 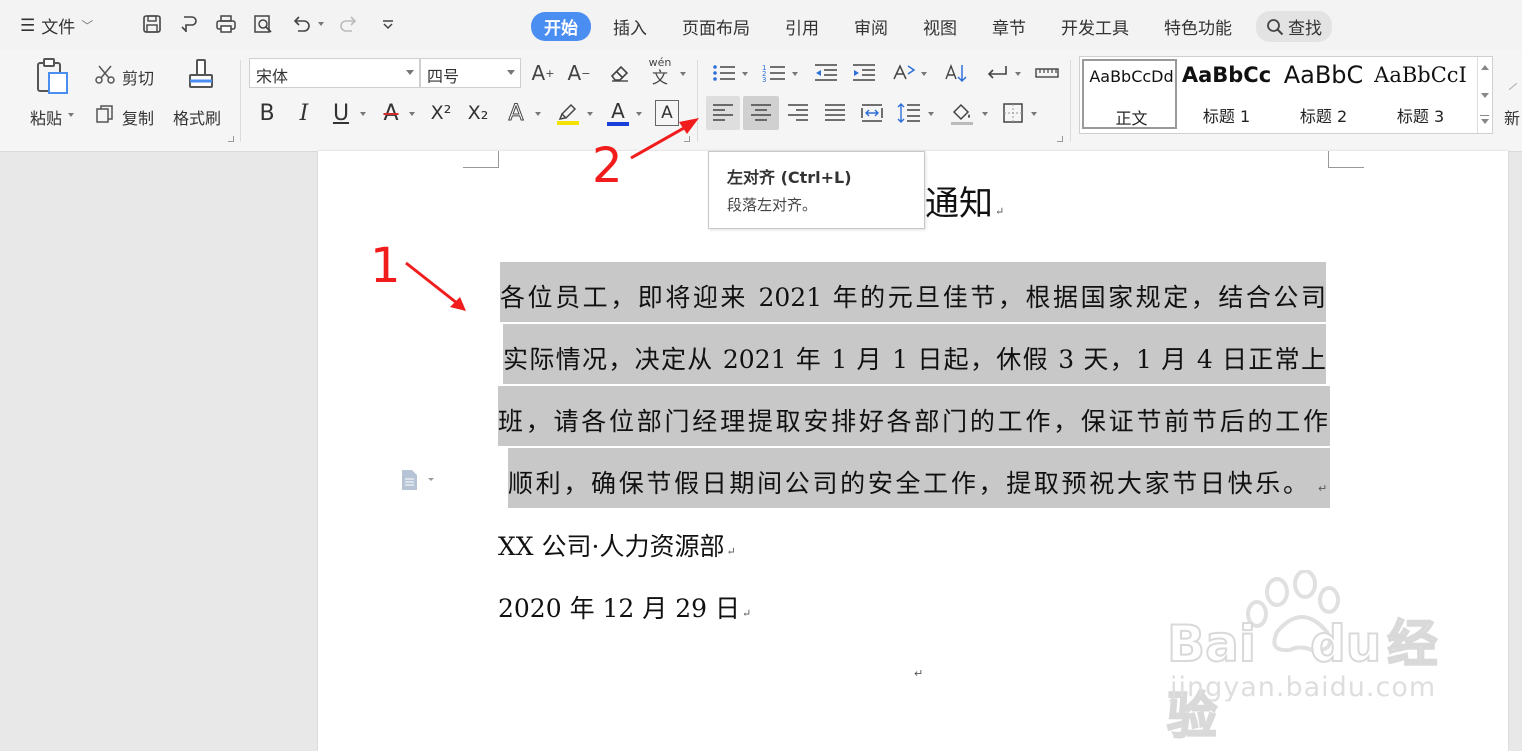 What do you see at coordinates (620, 73) in the screenshot?
I see `eraser-icon` at bounding box center [620, 73].